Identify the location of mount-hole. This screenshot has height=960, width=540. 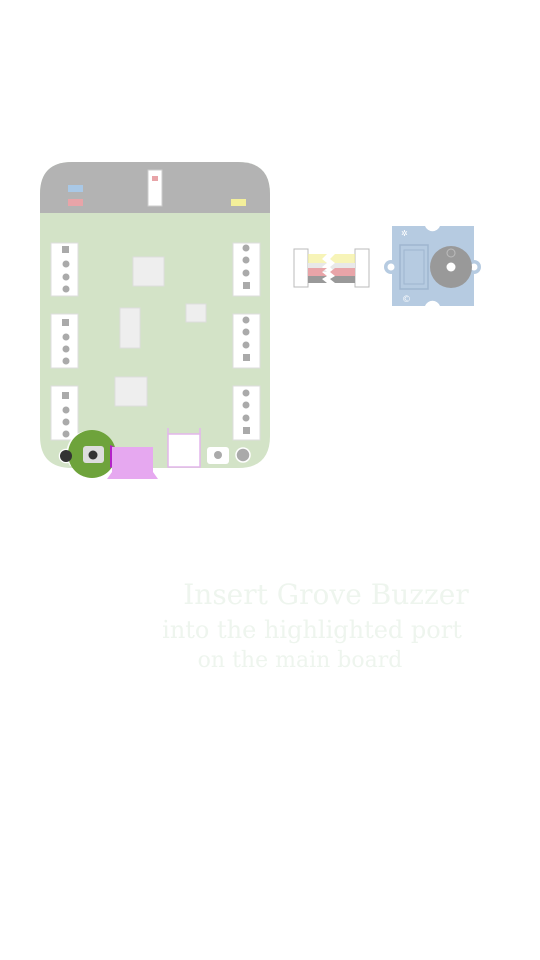
(243, 455).